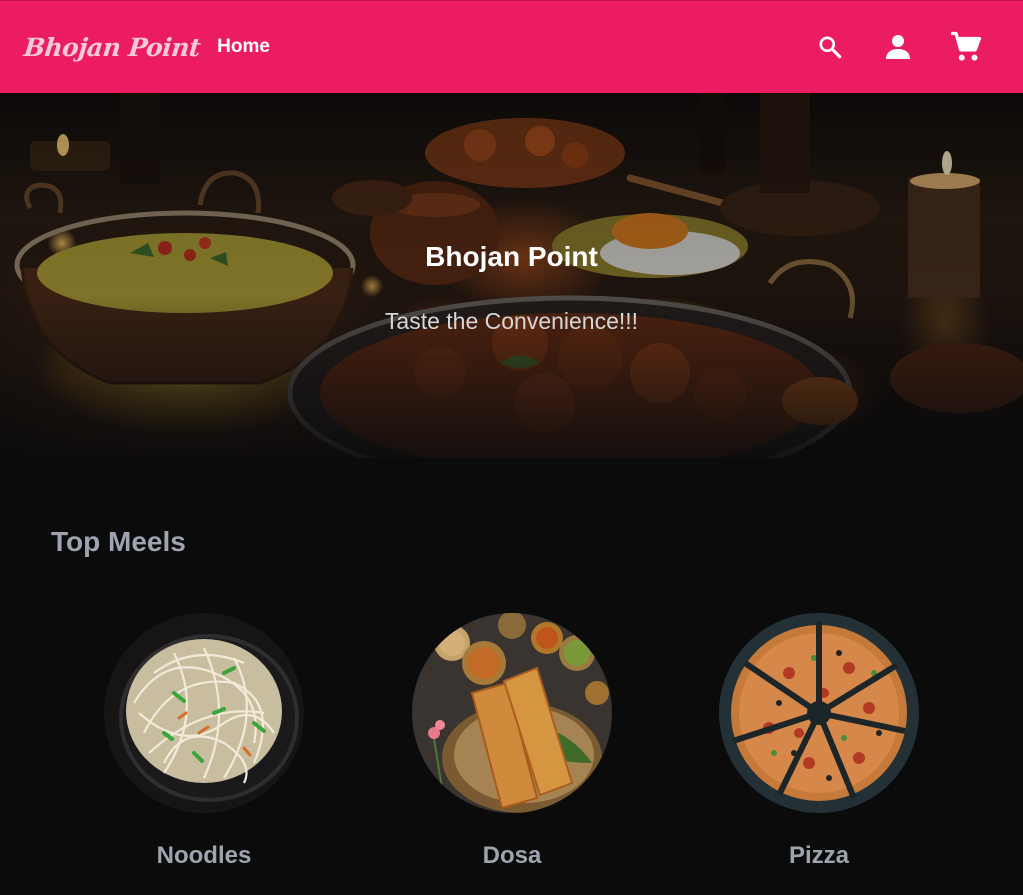  I want to click on meal-card-dosa: Dosa, so click(512, 741).